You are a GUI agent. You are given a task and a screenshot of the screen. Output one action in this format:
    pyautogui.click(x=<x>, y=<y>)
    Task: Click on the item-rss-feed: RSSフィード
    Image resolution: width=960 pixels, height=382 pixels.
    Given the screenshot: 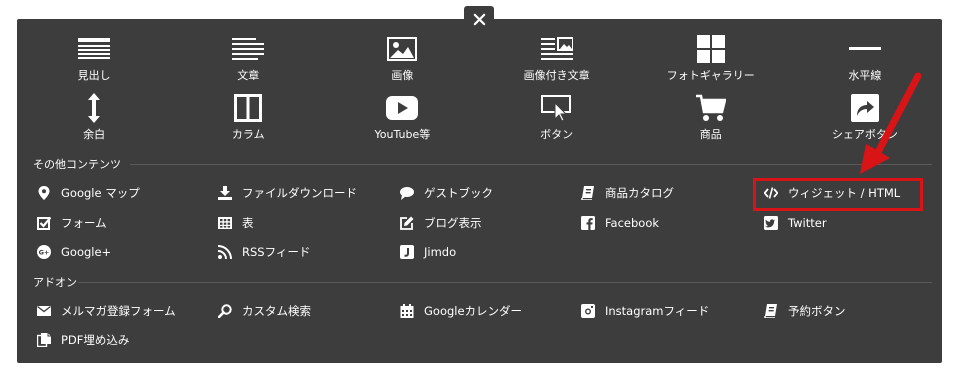 What is the action you would take?
    pyautogui.click(x=263, y=252)
    